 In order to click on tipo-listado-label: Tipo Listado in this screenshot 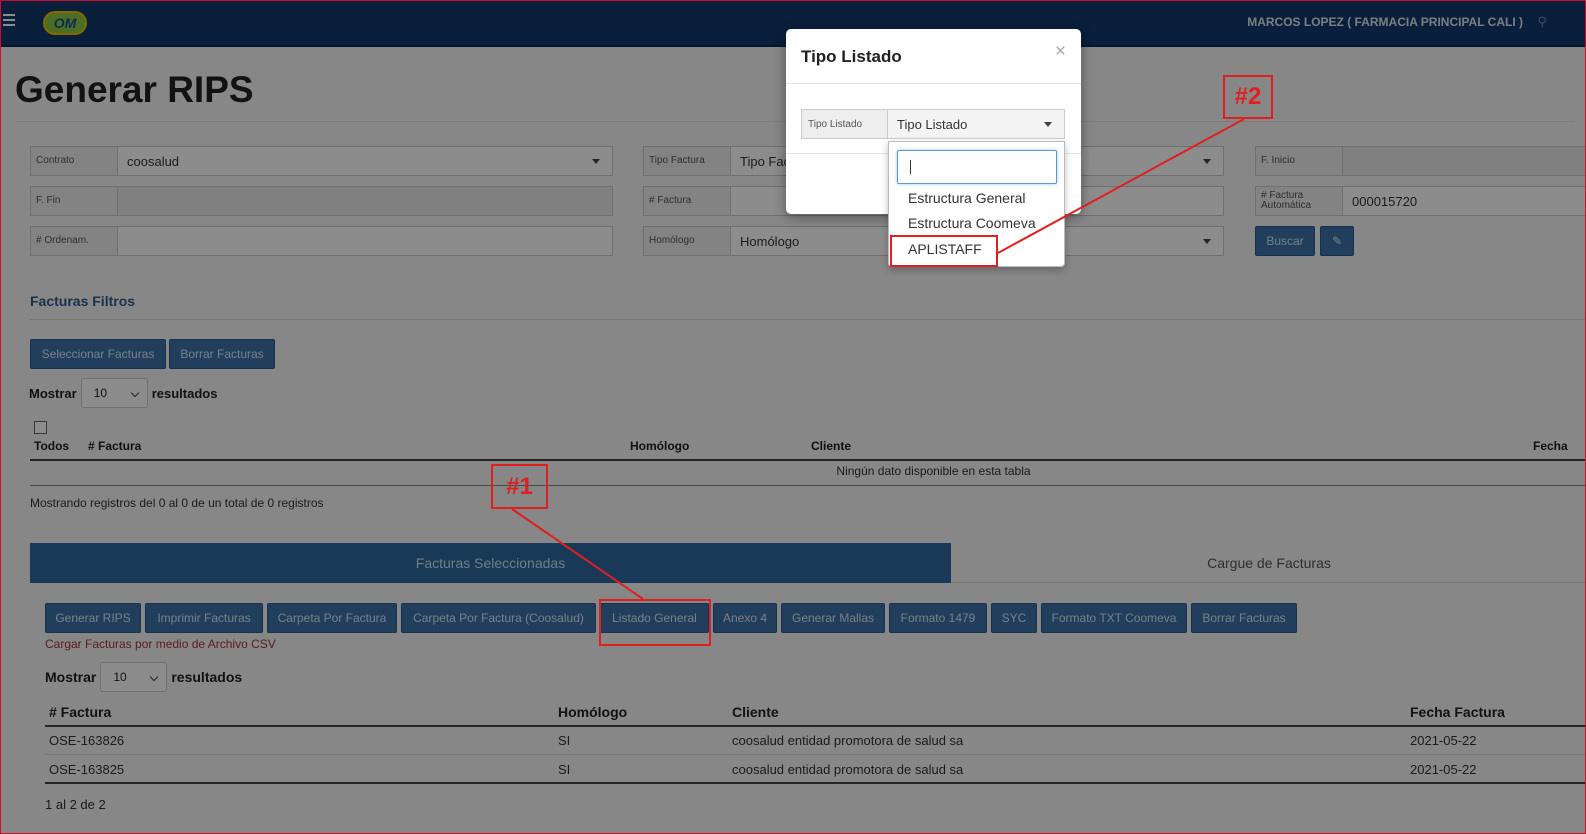, I will do `click(845, 124)`.